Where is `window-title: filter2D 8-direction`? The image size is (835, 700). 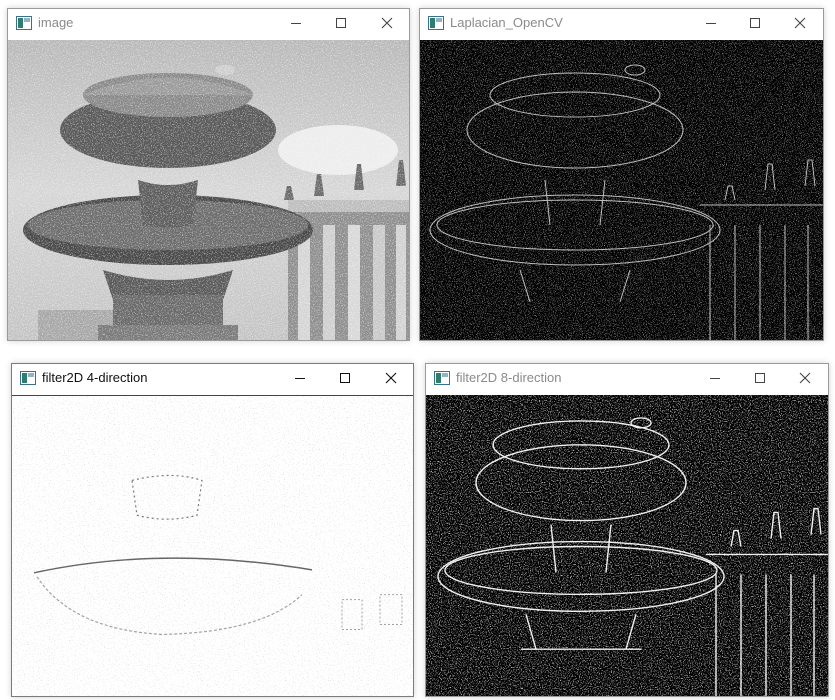
window-title: filter2D 8-direction is located at coordinates (509, 377).